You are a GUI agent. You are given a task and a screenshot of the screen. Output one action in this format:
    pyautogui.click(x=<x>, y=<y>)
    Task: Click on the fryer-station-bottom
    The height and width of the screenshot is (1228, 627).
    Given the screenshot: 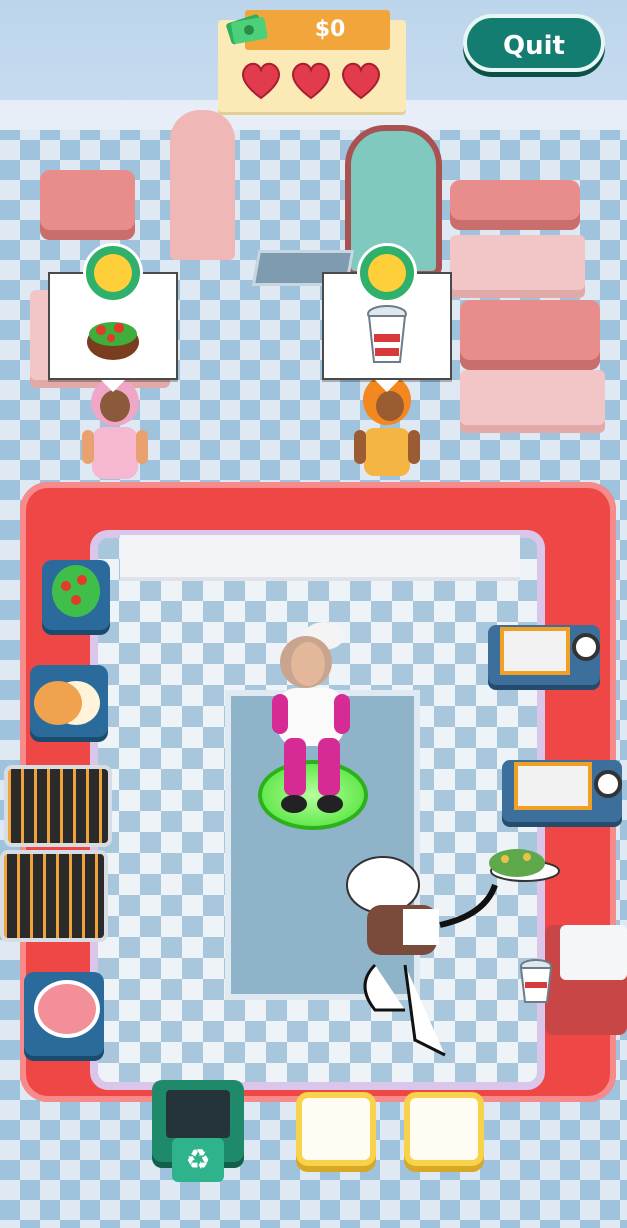 What is the action you would take?
    pyautogui.click(x=562, y=791)
    